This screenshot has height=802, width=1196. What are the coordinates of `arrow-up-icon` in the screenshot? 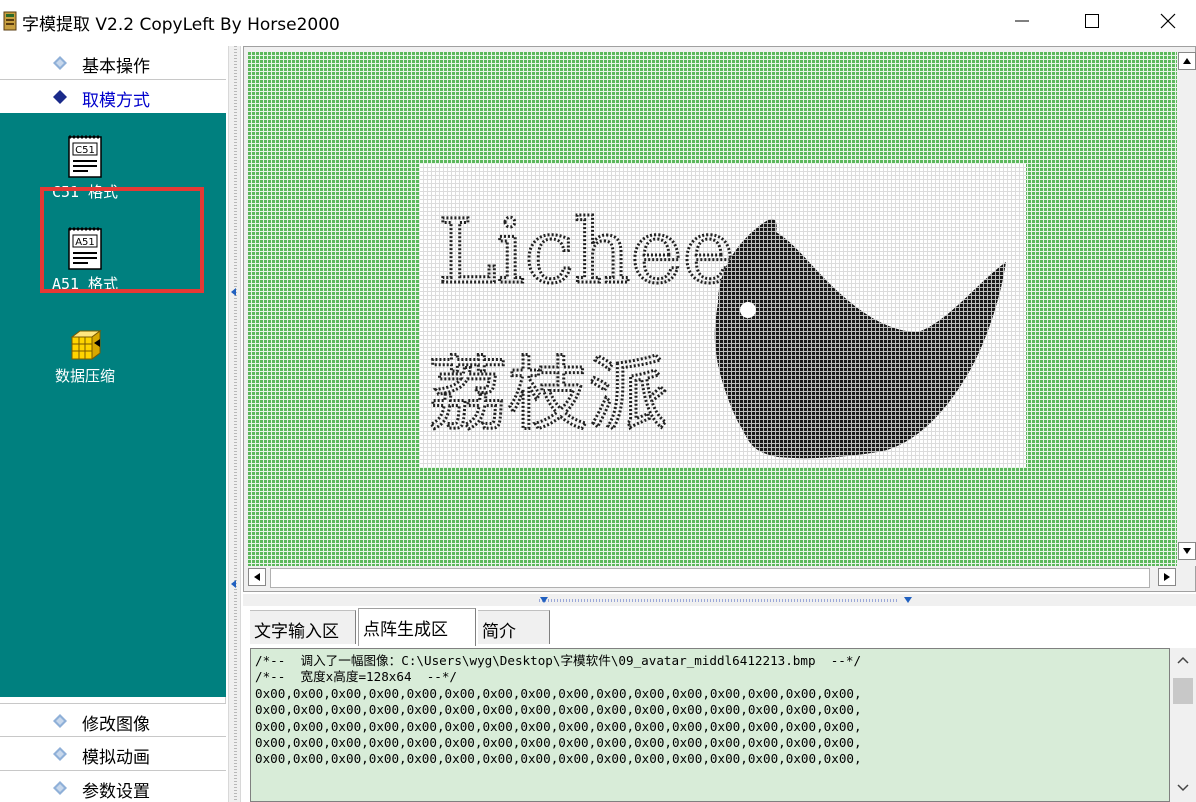 It's located at (1187, 61).